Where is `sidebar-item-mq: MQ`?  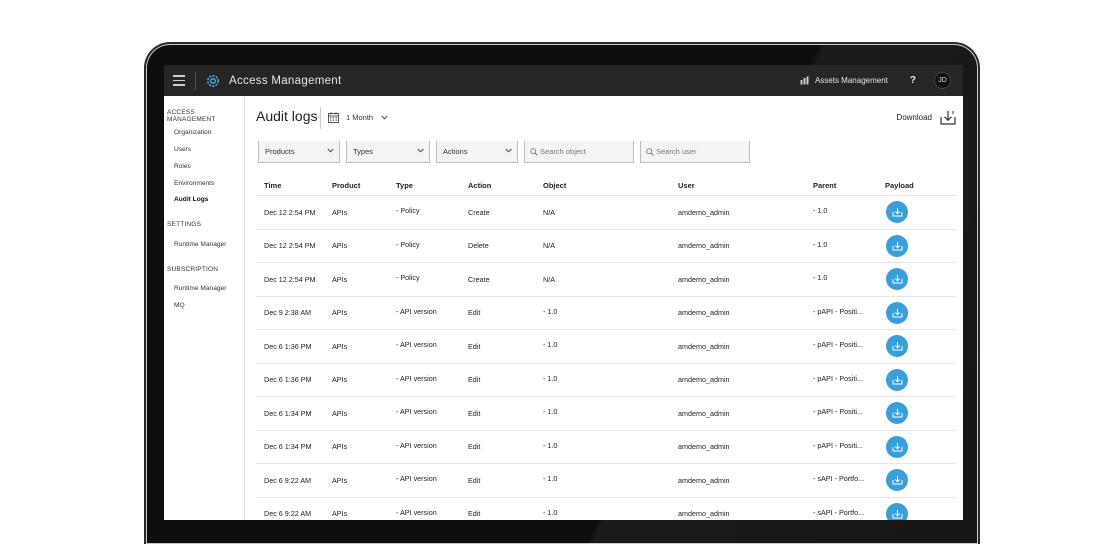
sidebar-item-mq: MQ is located at coordinates (174, 305).